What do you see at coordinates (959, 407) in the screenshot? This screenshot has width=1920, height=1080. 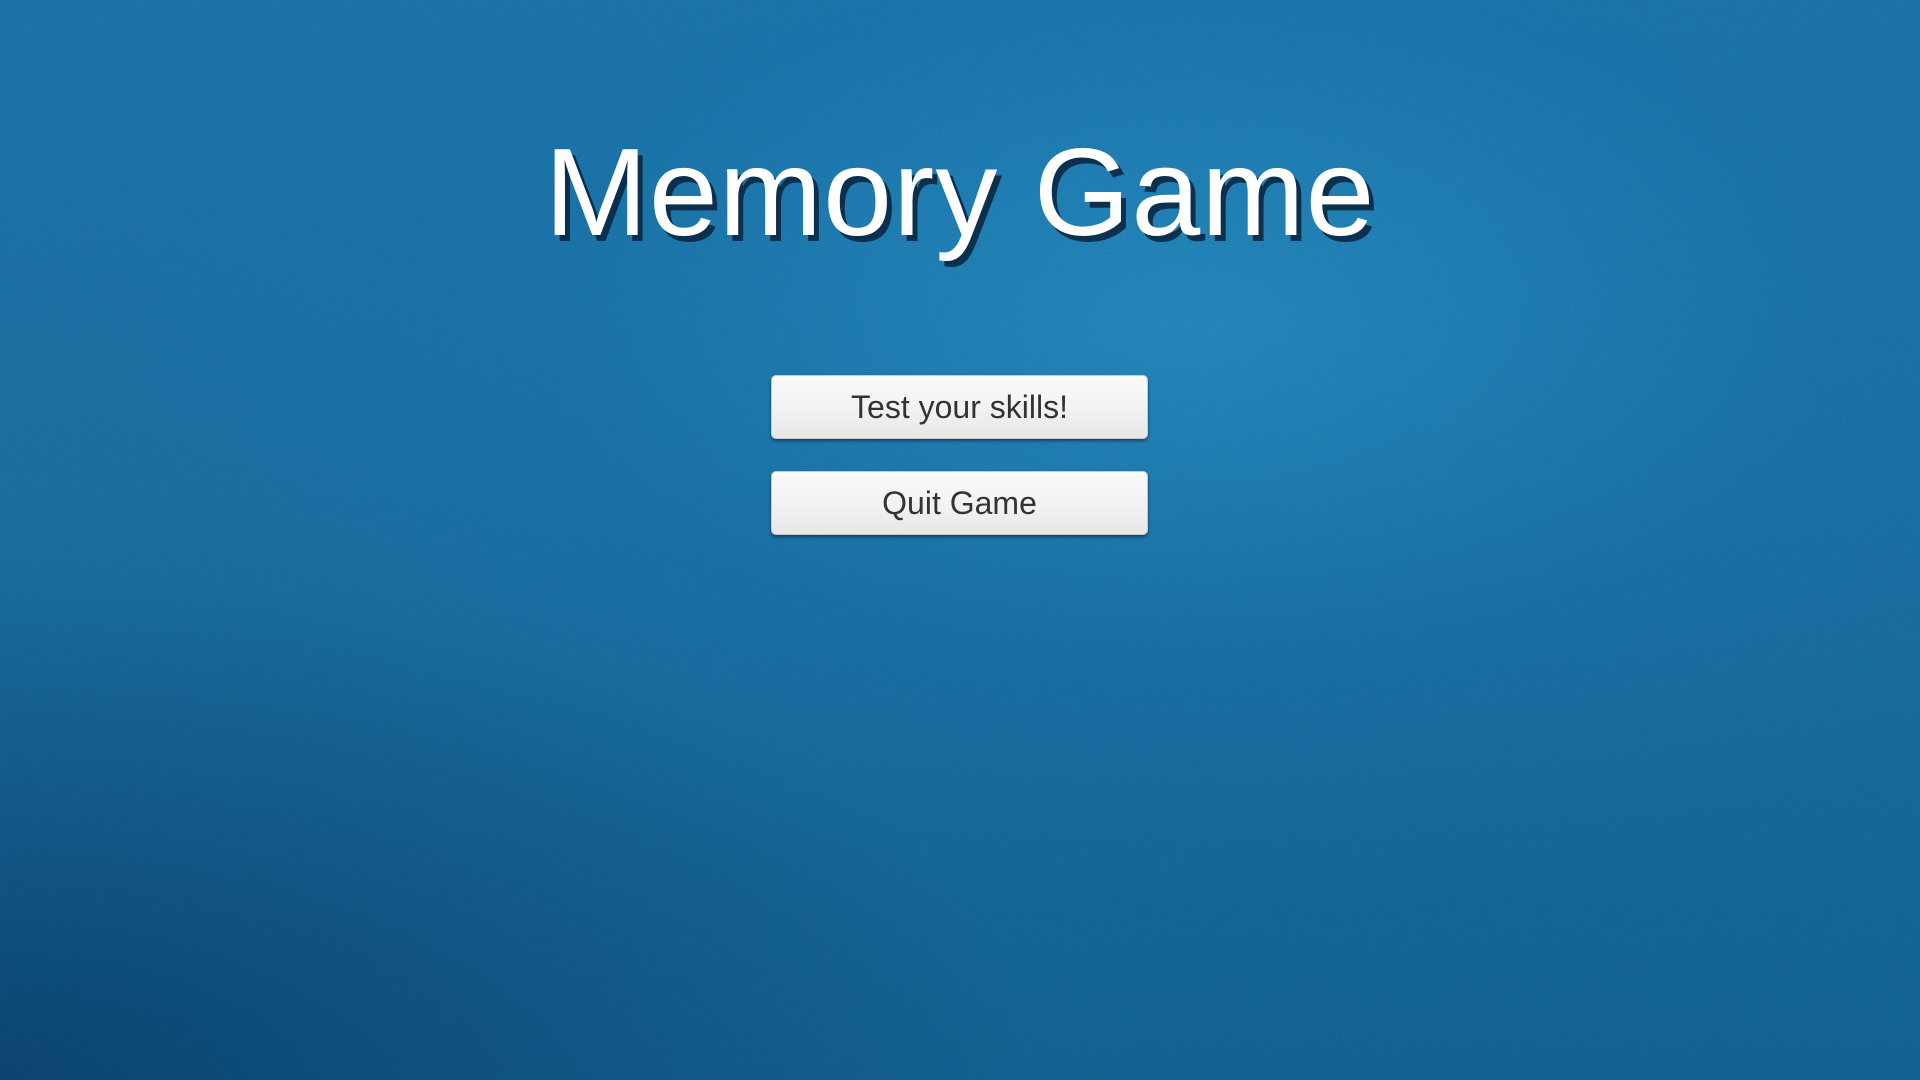 I see `test-your-skills-button: Test your skills!` at bounding box center [959, 407].